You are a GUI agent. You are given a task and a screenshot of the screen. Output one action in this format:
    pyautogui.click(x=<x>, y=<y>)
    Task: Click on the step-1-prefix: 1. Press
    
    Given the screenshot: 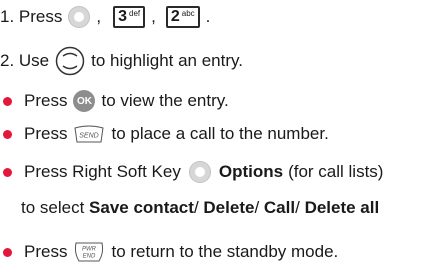 What is the action you would take?
    pyautogui.click(x=31, y=16)
    